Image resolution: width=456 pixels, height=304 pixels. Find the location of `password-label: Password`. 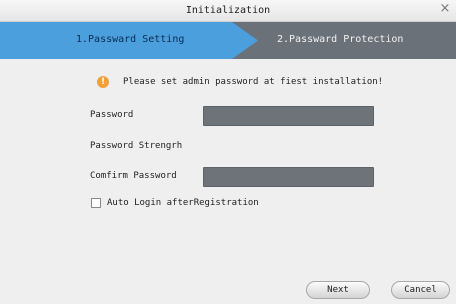

password-label: Password is located at coordinates (112, 115).